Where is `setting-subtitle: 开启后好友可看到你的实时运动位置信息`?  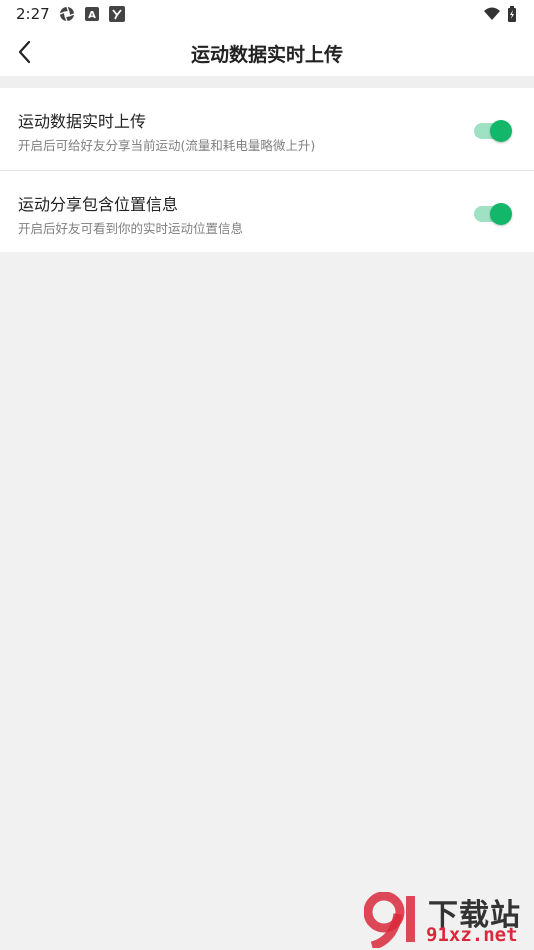
setting-subtitle: 开启后好友可看到你的实时运动位置信息 is located at coordinates (131, 228).